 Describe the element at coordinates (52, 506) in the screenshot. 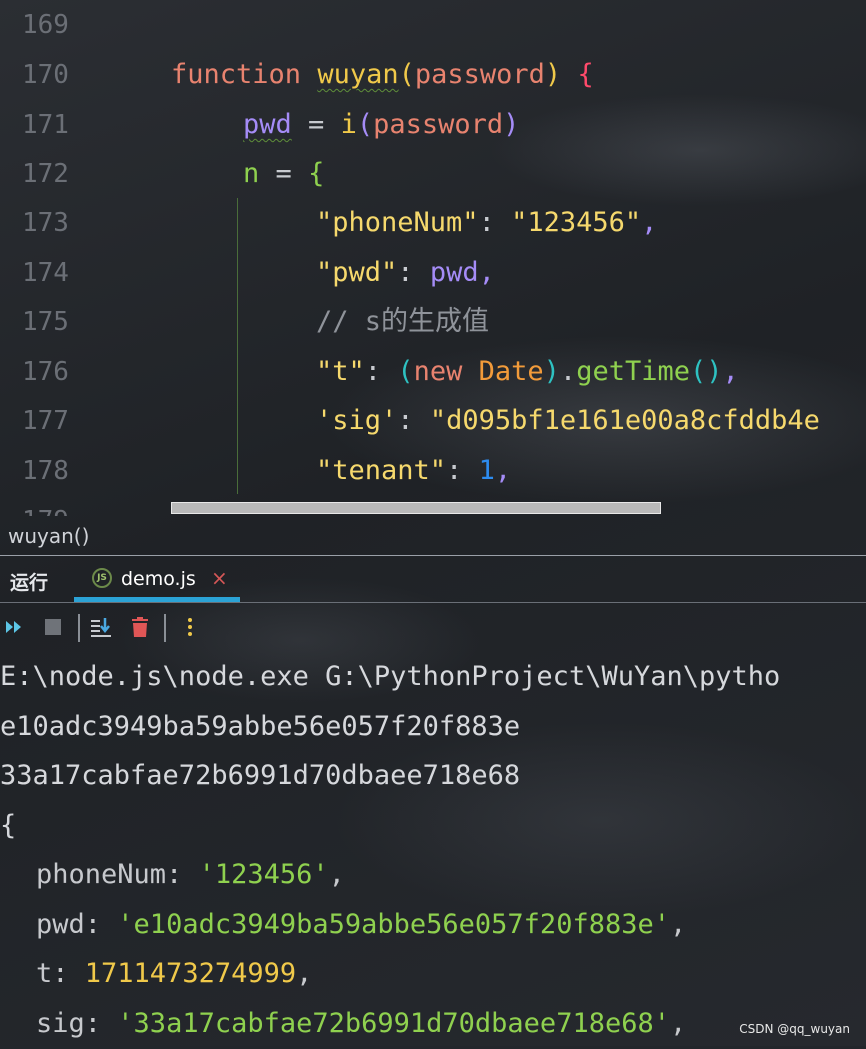

I see `line-number: 179` at that location.